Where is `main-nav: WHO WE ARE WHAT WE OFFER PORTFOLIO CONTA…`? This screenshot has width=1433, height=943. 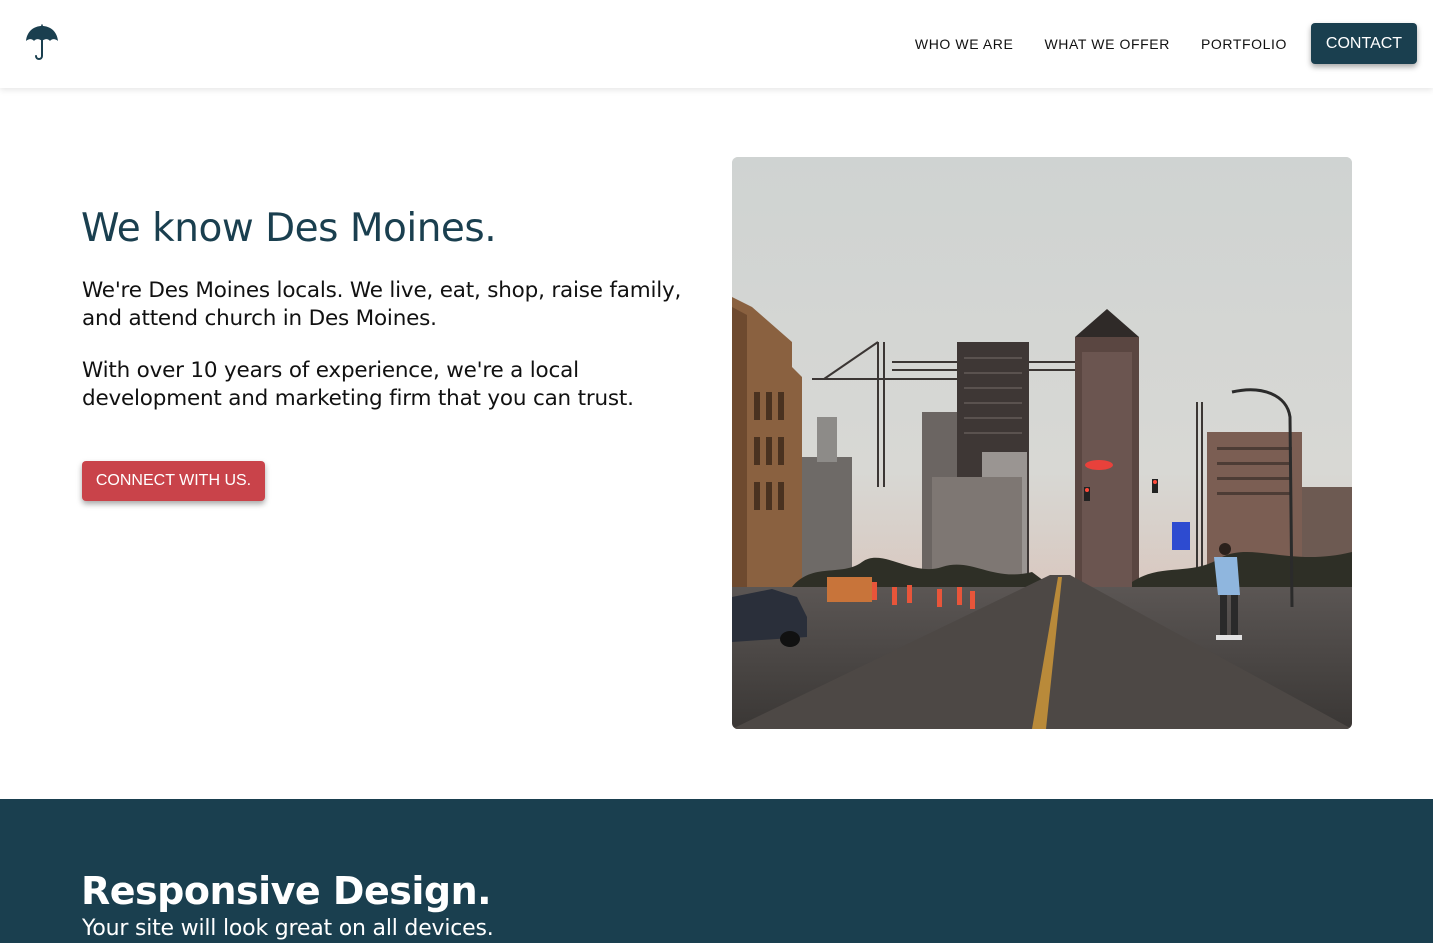 main-nav: WHO WE ARE WHAT WE OFFER PORTFOLIO CONTA… is located at coordinates (1166, 43).